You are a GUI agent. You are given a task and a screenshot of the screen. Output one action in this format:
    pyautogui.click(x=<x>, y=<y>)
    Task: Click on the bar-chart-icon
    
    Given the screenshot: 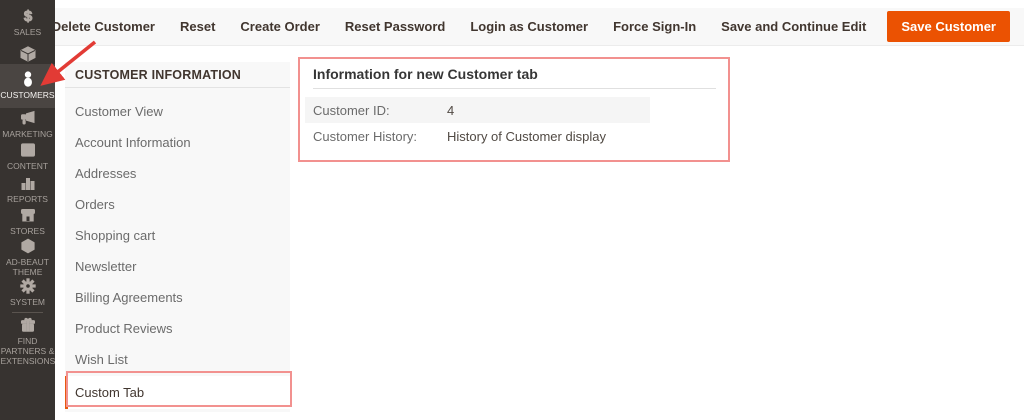 What is the action you would take?
    pyautogui.click(x=28, y=183)
    